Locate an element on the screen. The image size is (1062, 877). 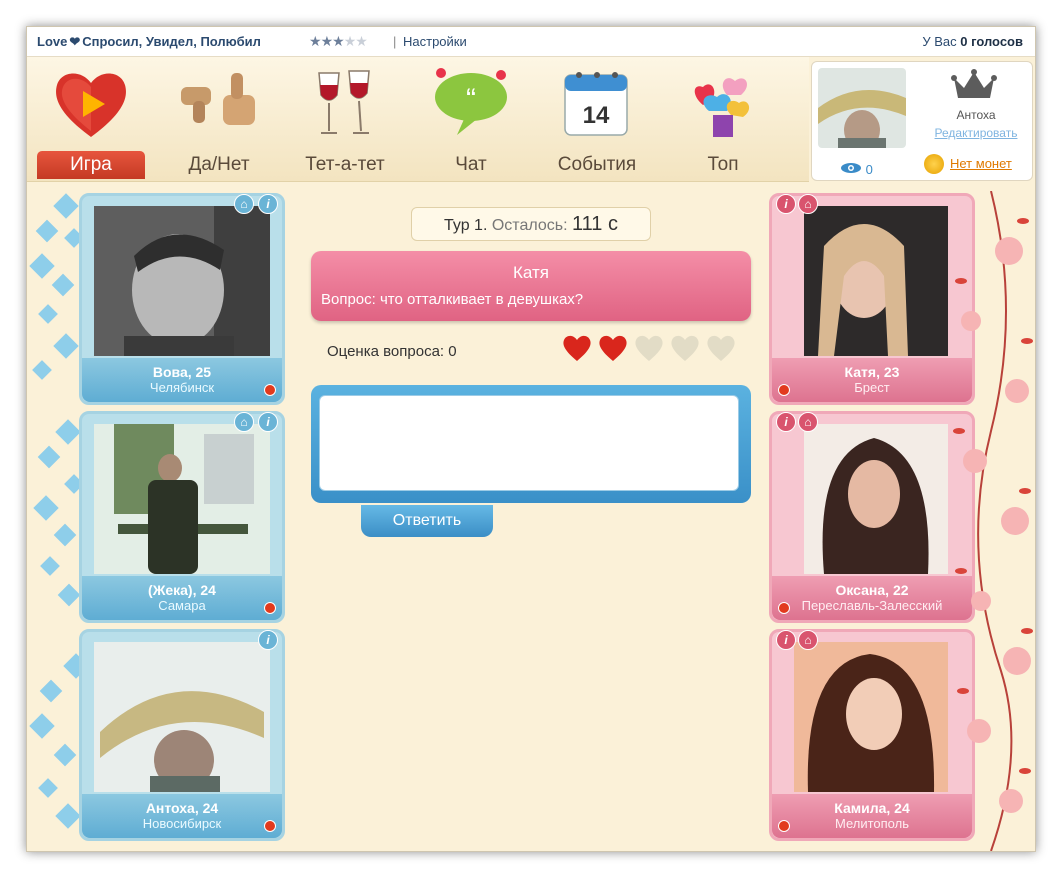
profile-views-count: 0 is located at coordinates (869, 169).